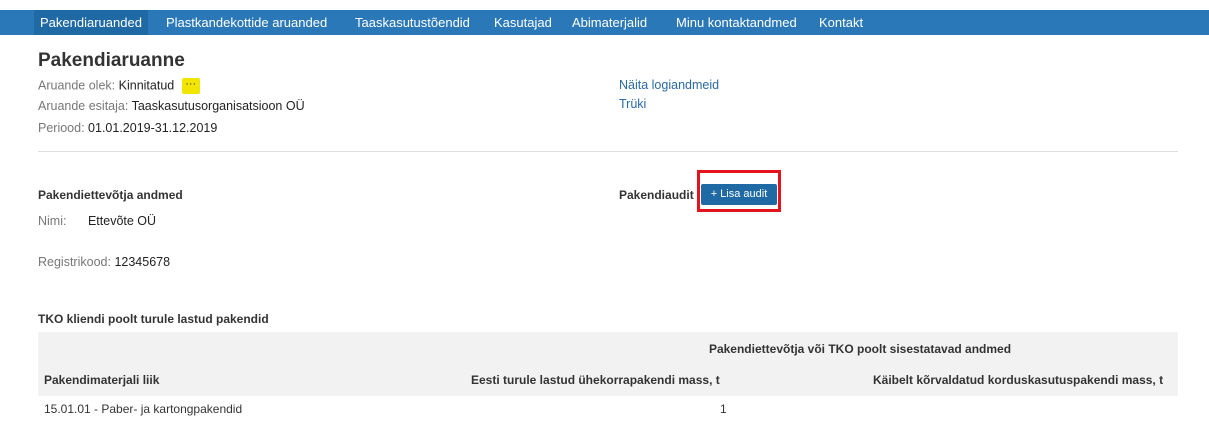 Image resolution: width=1209 pixels, height=426 pixels. Describe the element at coordinates (153, 319) in the screenshot. I see `table-caption: TKO kliendi poolt turule lastud pakendid` at that location.